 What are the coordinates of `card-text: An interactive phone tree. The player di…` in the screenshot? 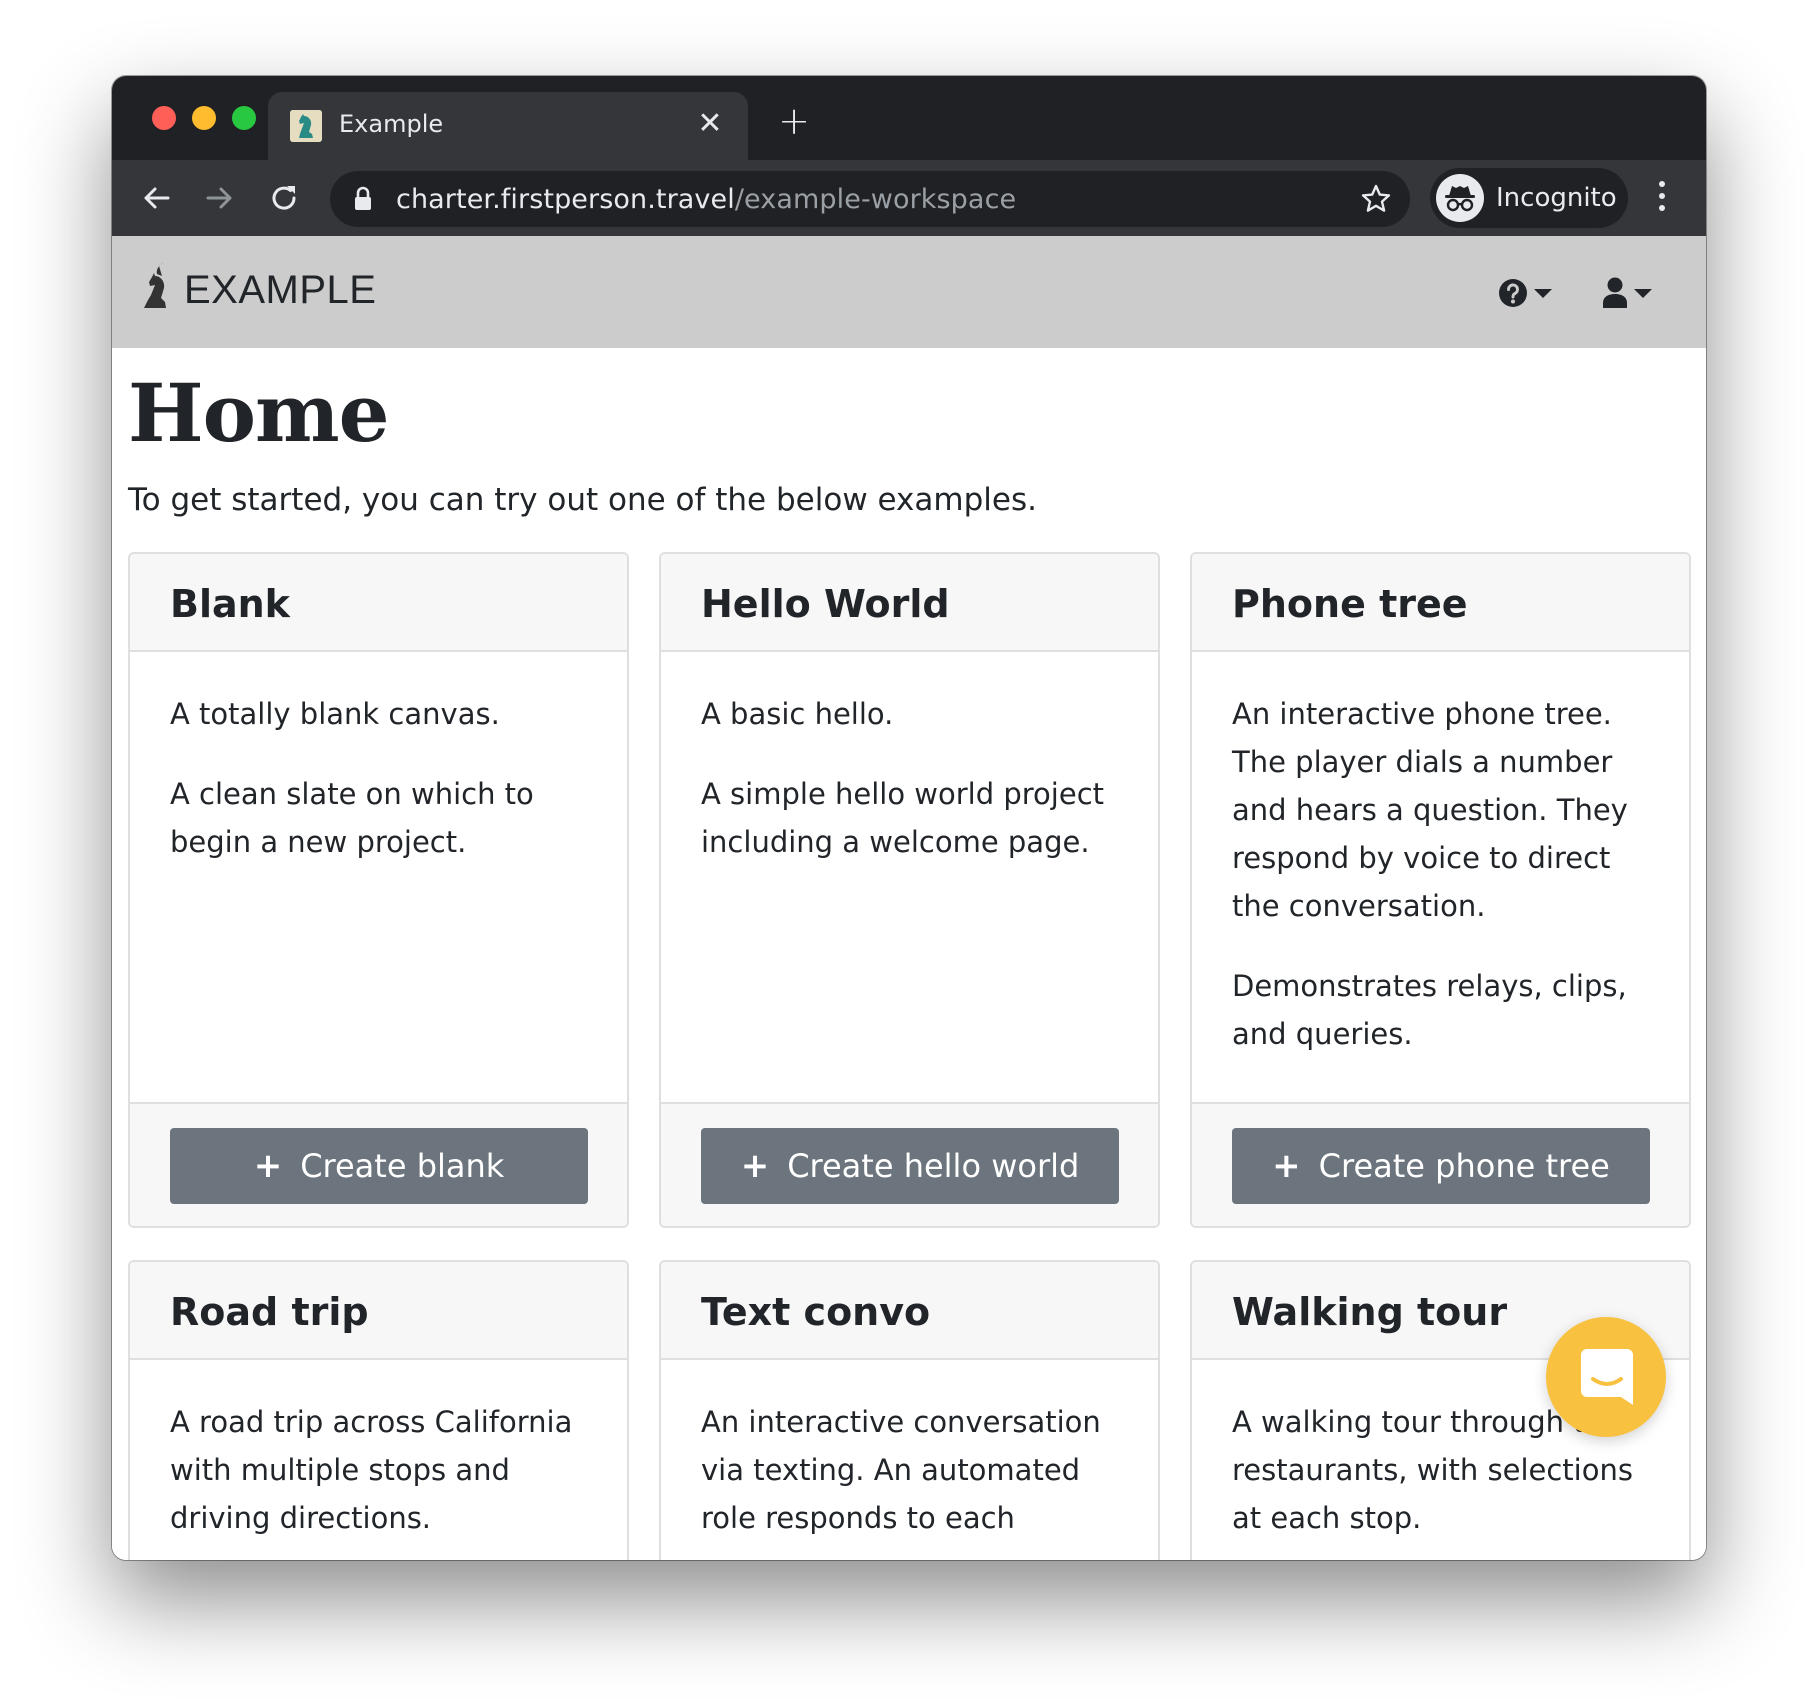 It's located at (1430, 810).